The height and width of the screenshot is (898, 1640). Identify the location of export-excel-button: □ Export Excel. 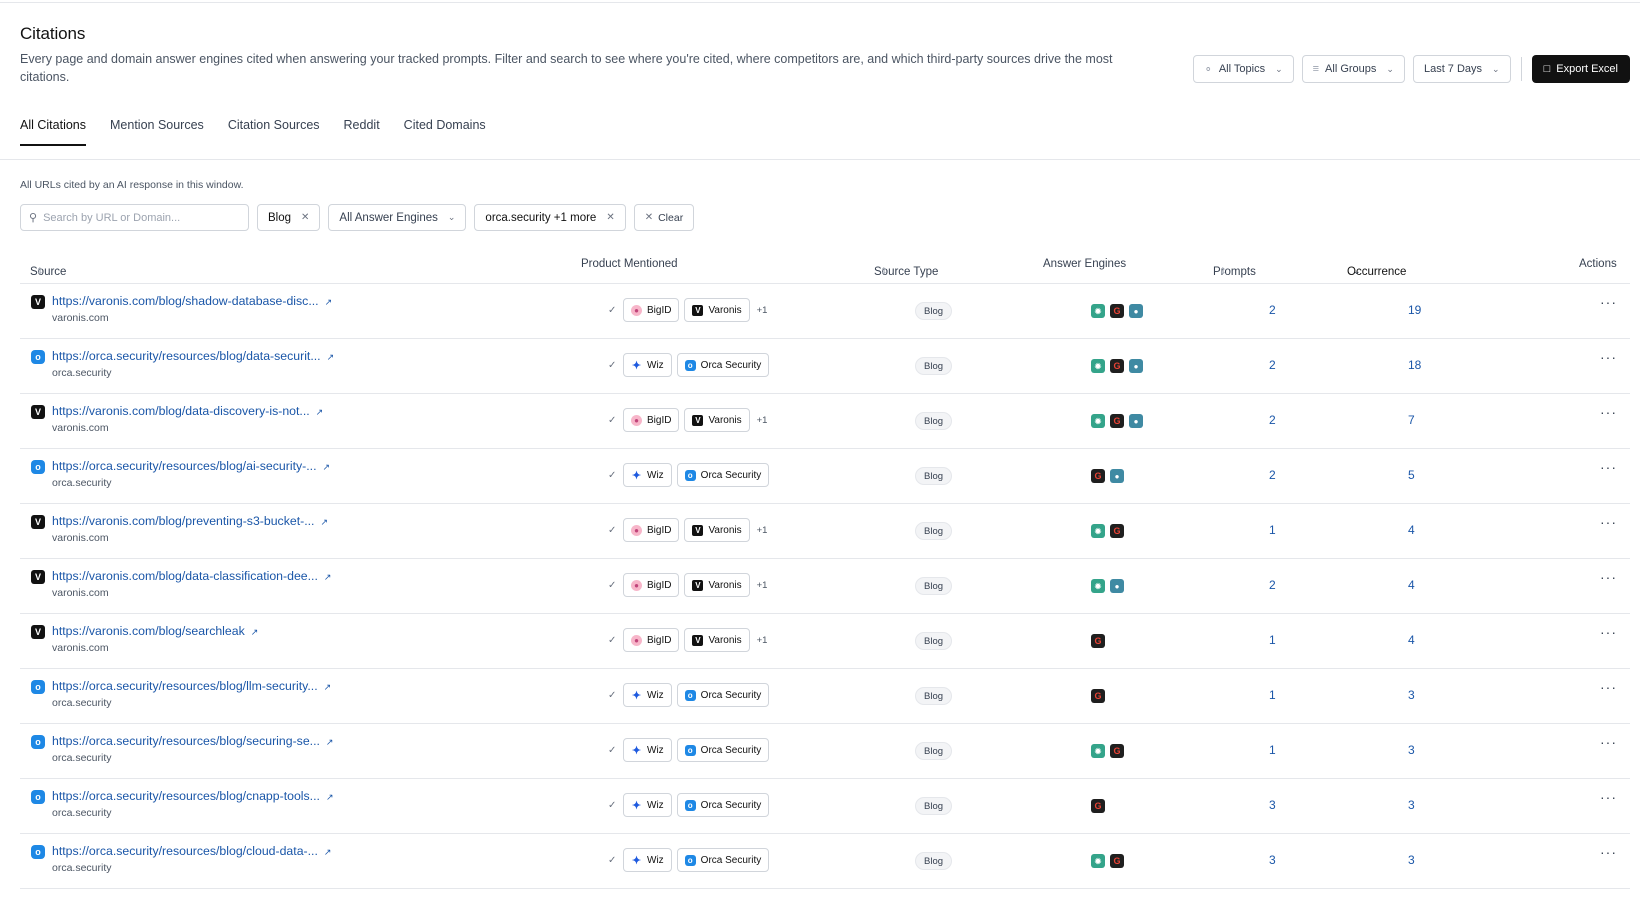
(1580, 69).